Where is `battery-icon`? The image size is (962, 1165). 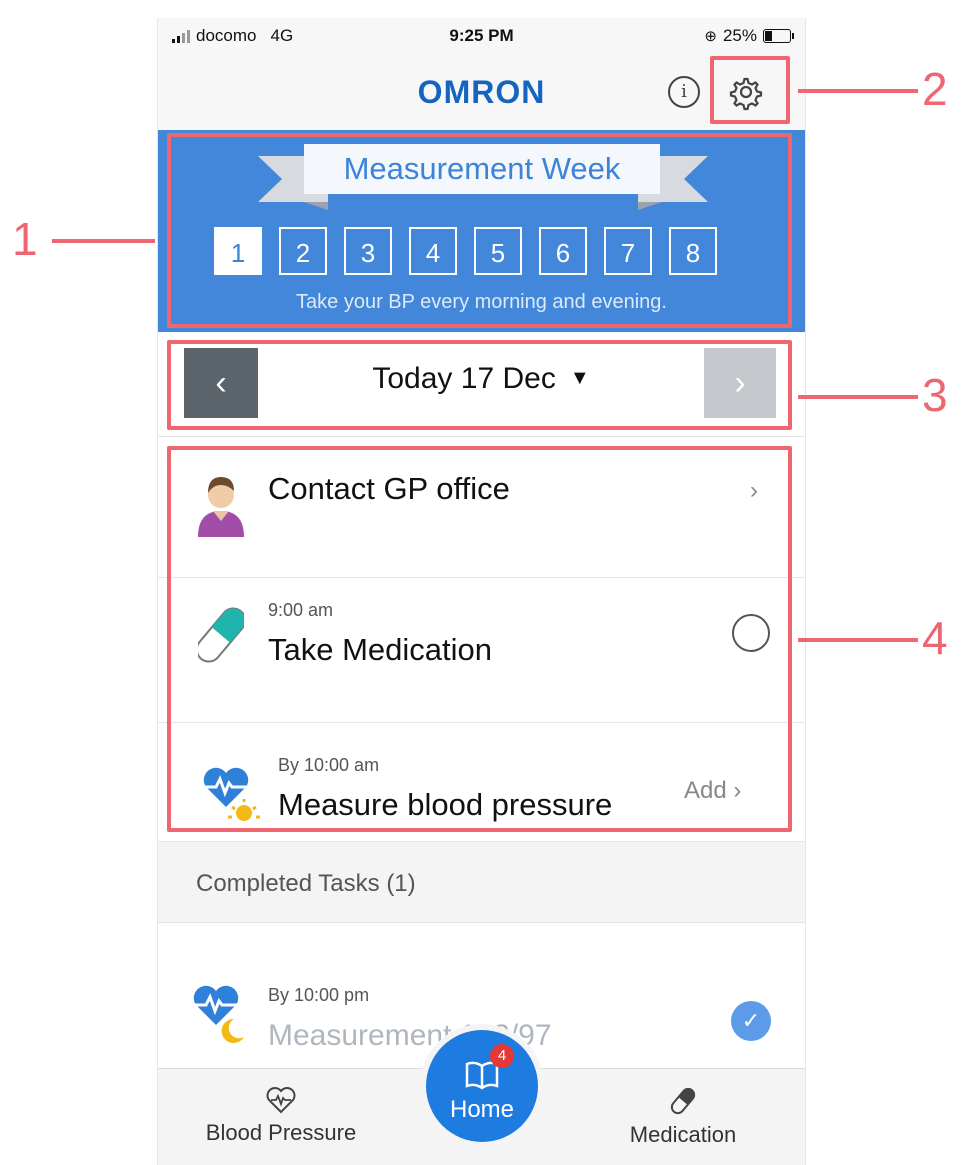 battery-icon is located at coordinates (778, 36).